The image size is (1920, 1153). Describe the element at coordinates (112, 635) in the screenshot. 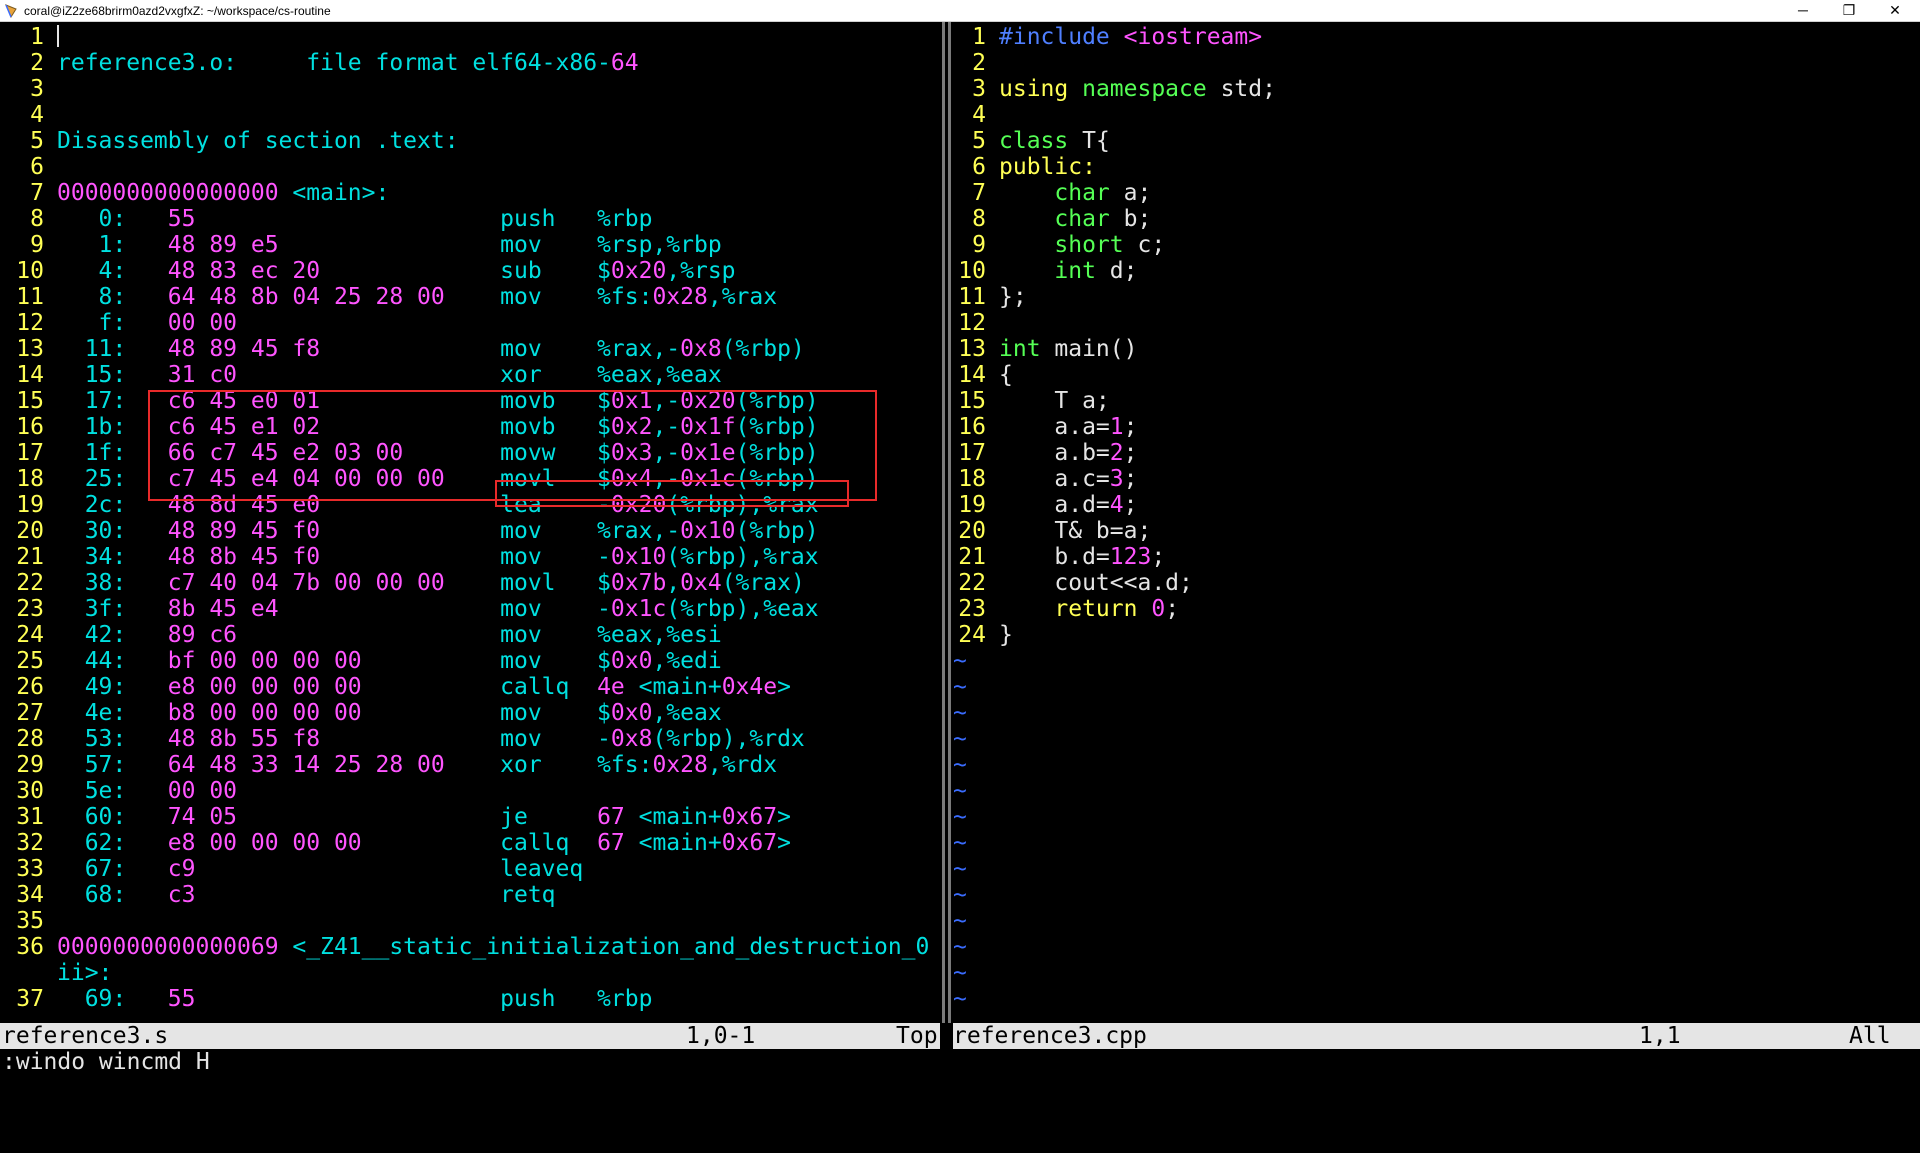

I see `code-token: 42:` at that location.